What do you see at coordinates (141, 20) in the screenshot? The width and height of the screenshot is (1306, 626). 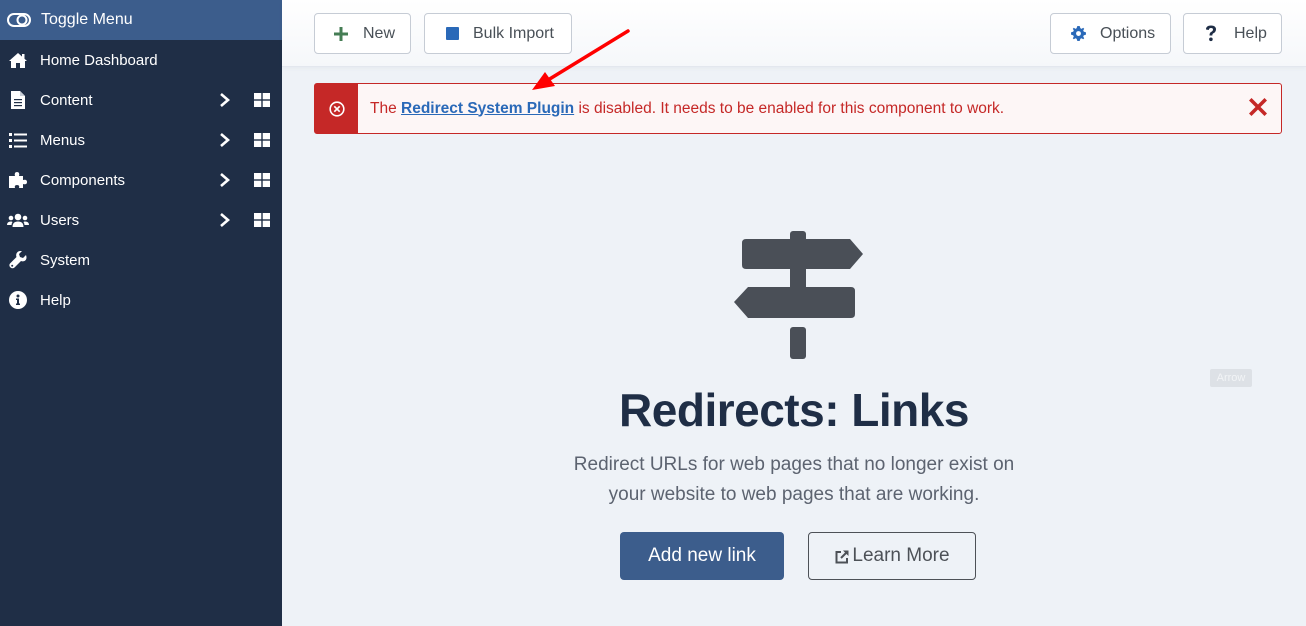 I see `toggle-menu-button: Toggle Menu` at bounding box center [141, 20].